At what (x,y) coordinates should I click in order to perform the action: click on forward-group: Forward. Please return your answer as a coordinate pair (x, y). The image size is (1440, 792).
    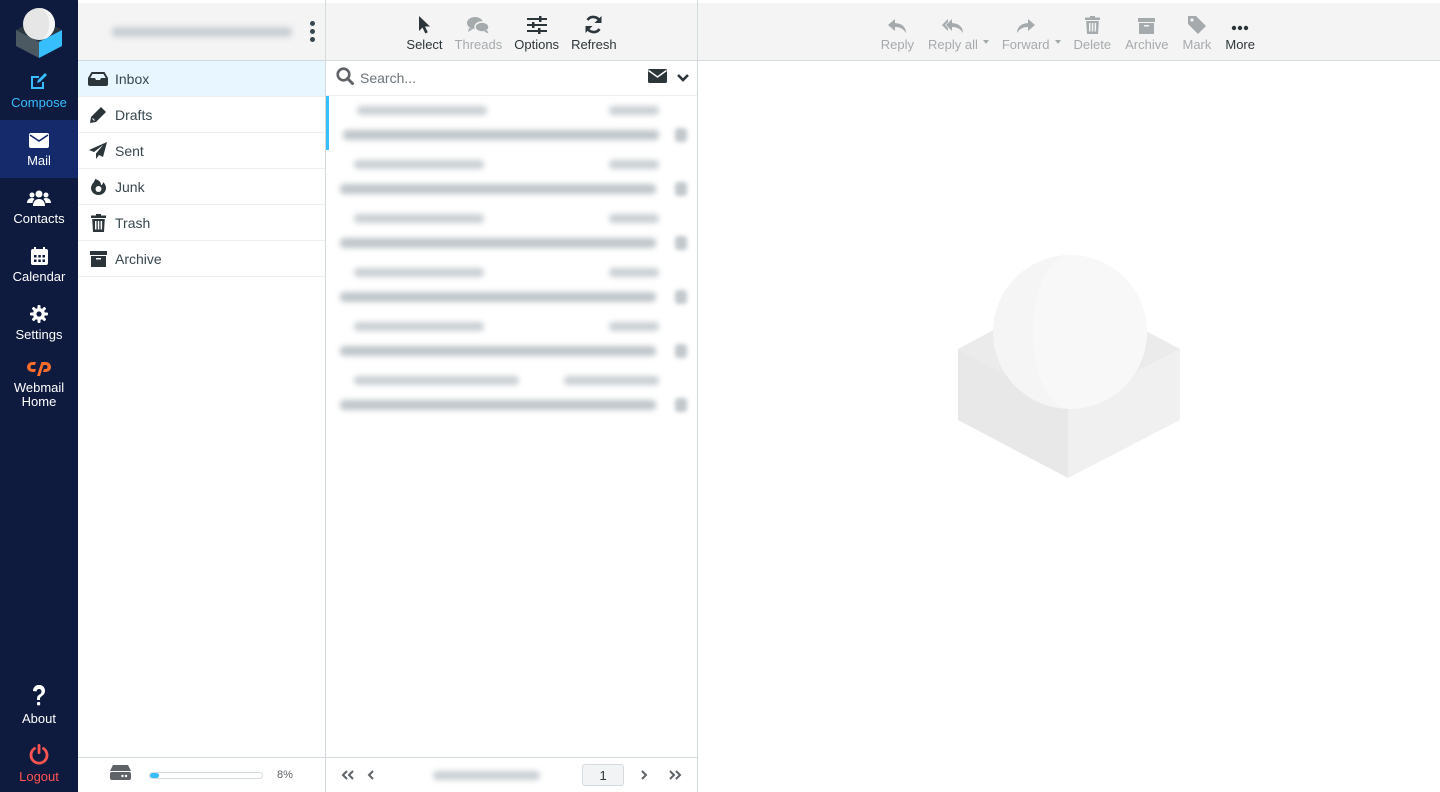
    Looking at the image, I should click on (1031, 32).